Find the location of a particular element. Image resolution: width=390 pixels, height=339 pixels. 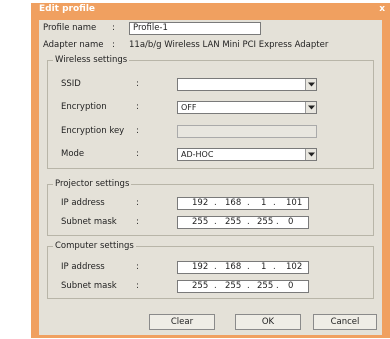

encryption-key-label: Encryption key is located at coordinates (93, 131).